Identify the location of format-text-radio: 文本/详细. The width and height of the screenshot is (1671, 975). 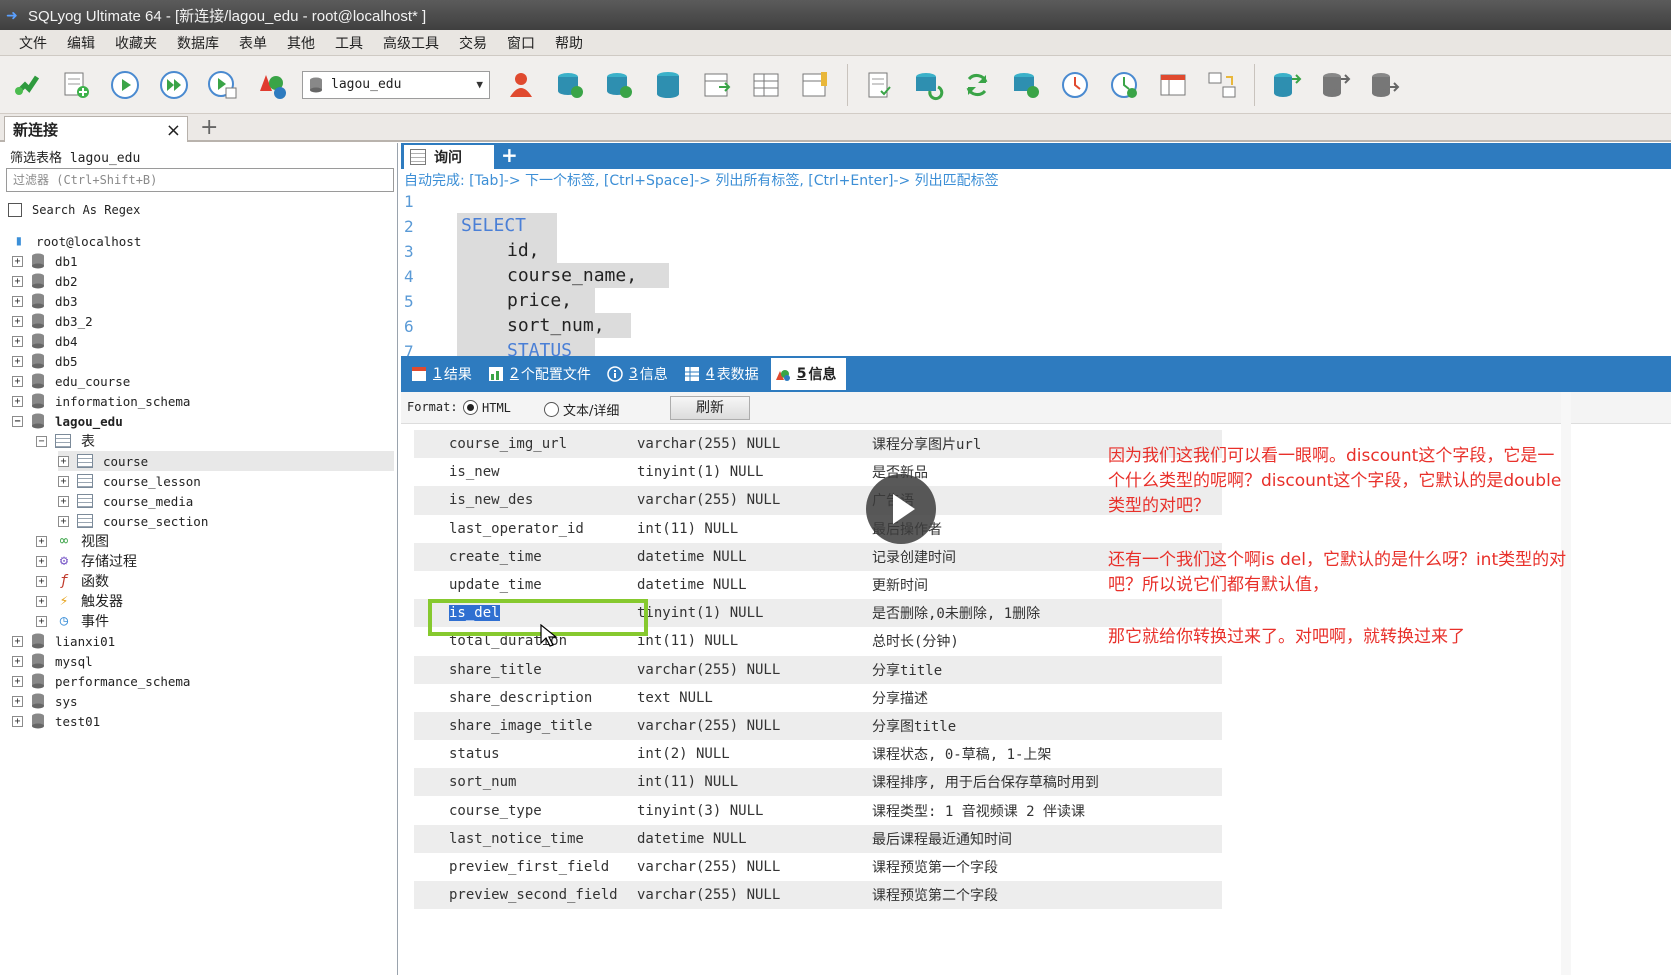
(581, 409).